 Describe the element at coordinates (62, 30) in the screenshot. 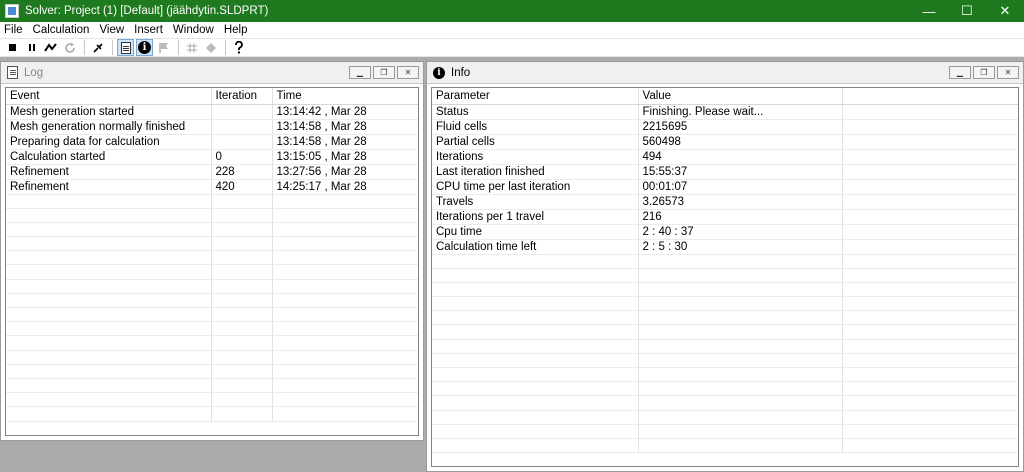

I see `menu-calculation: Calculation` at that location.